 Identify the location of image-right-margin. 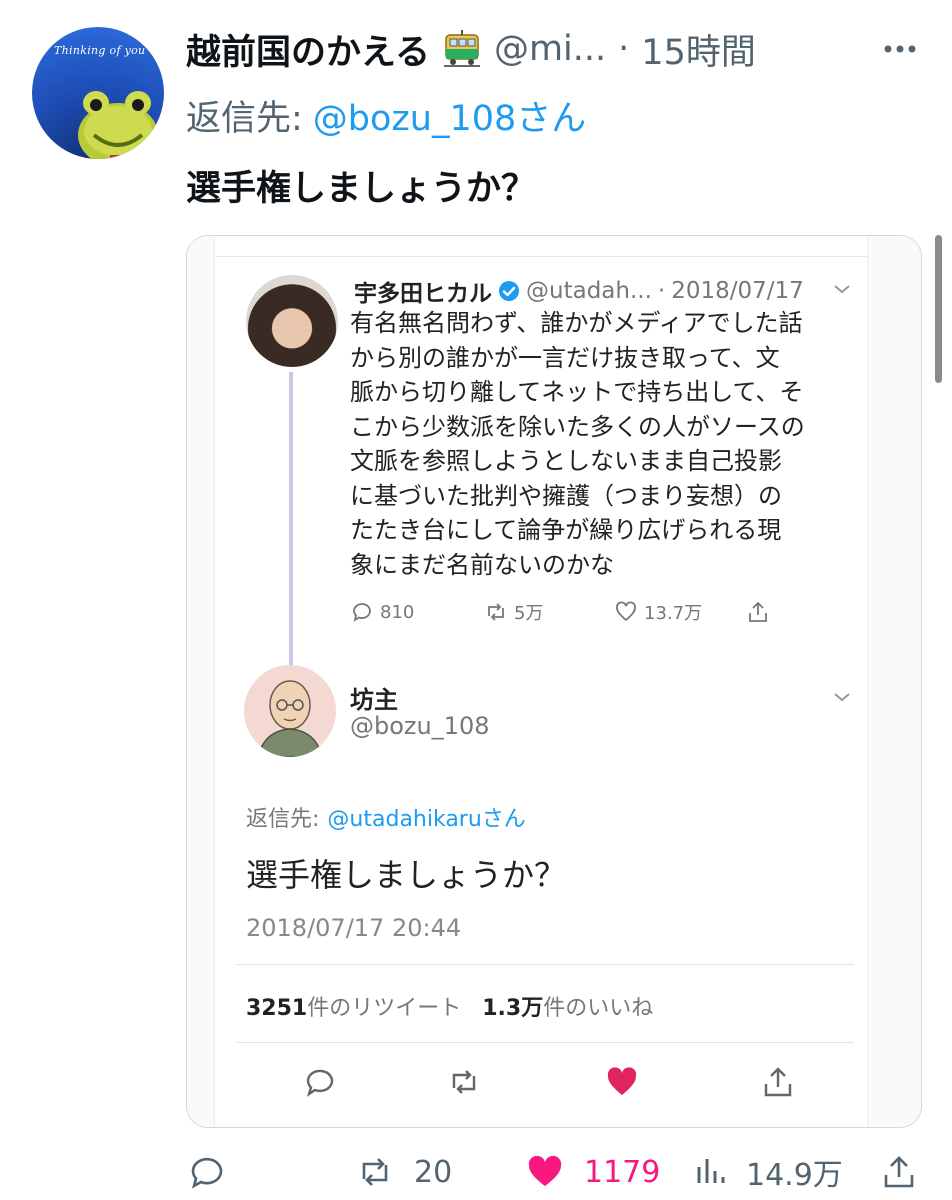
(894, 681).